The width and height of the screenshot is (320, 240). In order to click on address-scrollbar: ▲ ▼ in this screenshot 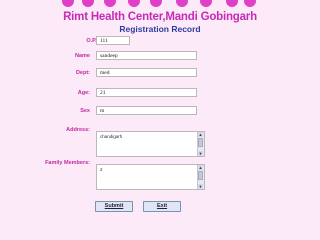, I will do `click(200, 144)`.